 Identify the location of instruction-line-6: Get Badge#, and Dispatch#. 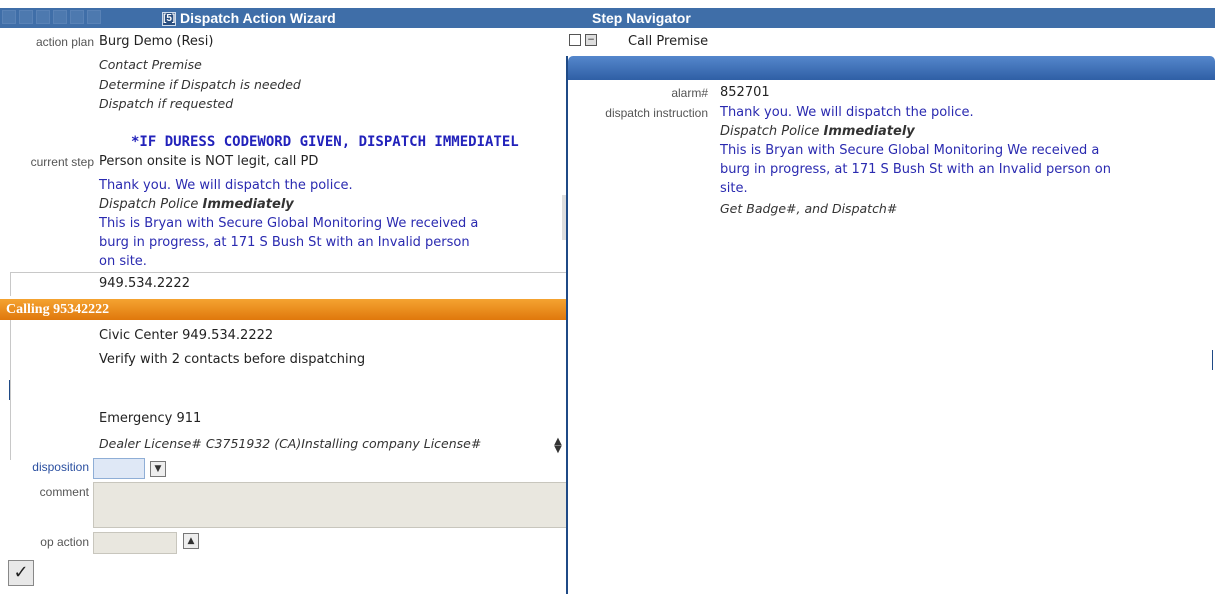
(809, 208).